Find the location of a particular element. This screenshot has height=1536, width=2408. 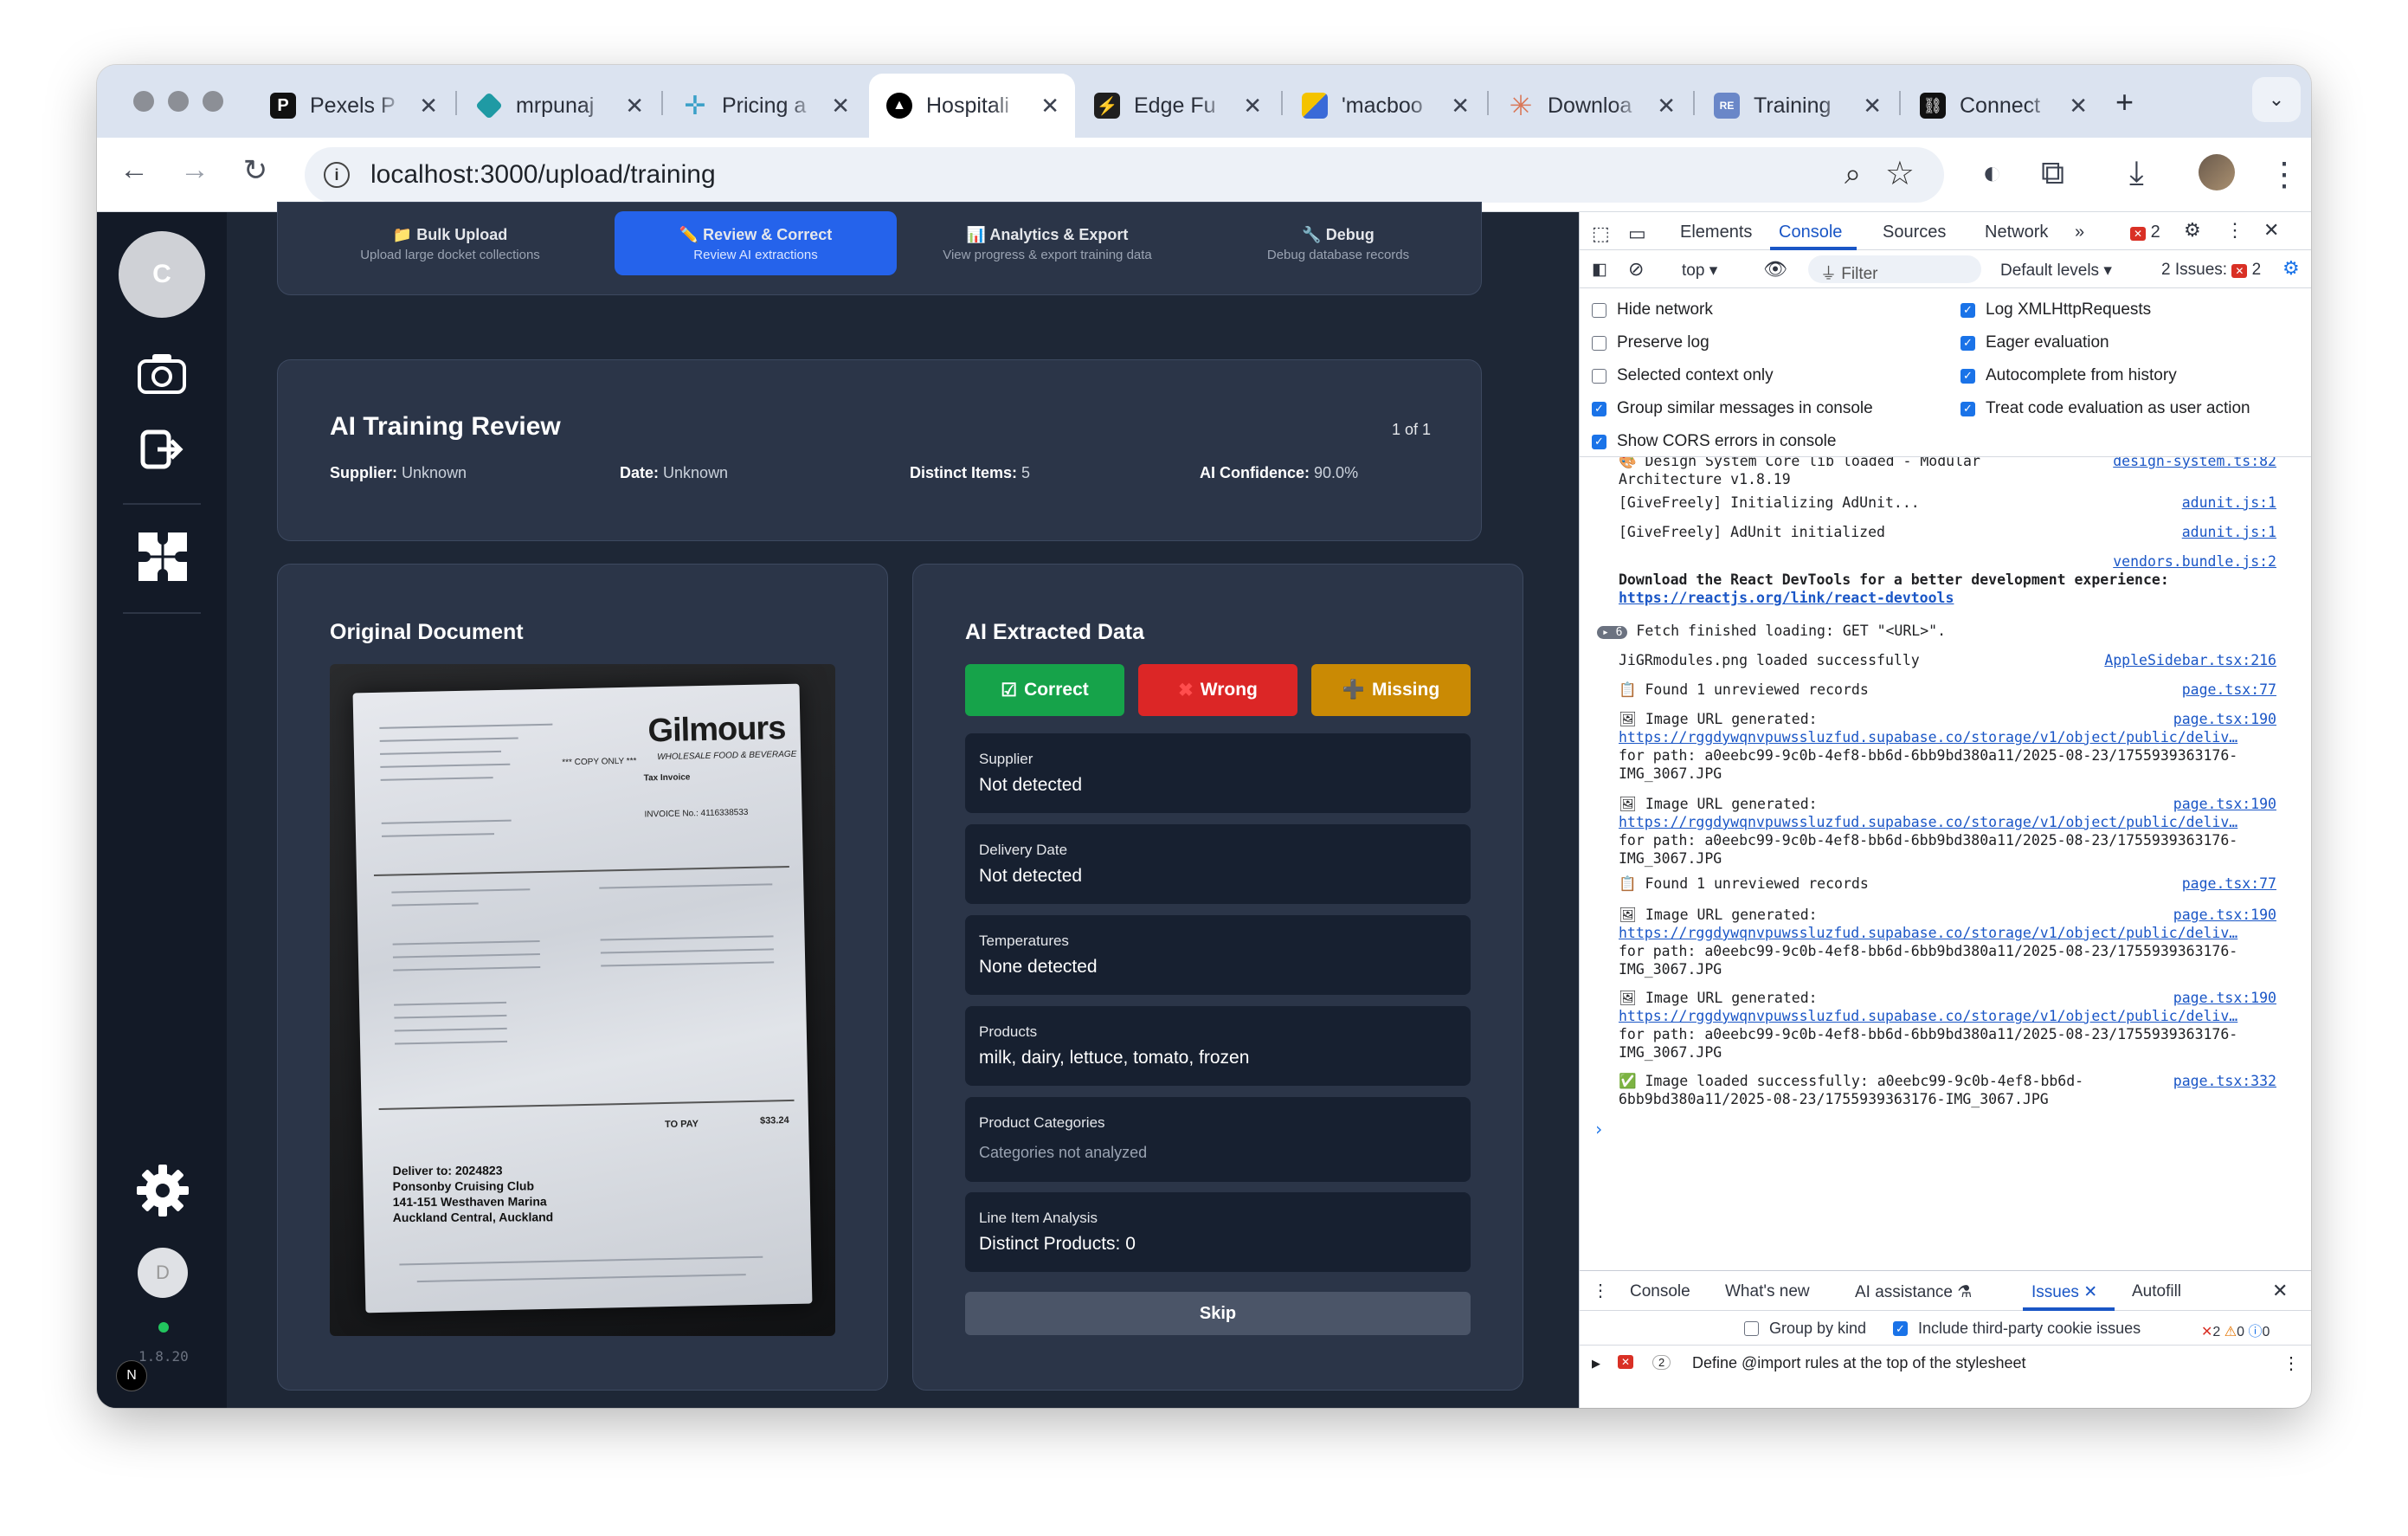

browser-tab: 'macboo ✕ is located at coordinates (1384, 106).